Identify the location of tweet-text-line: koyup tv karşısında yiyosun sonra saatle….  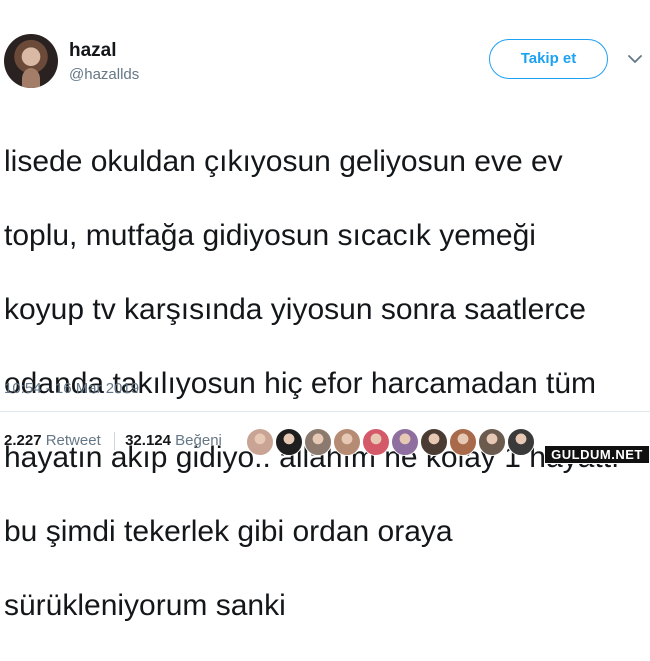
(295, 309).